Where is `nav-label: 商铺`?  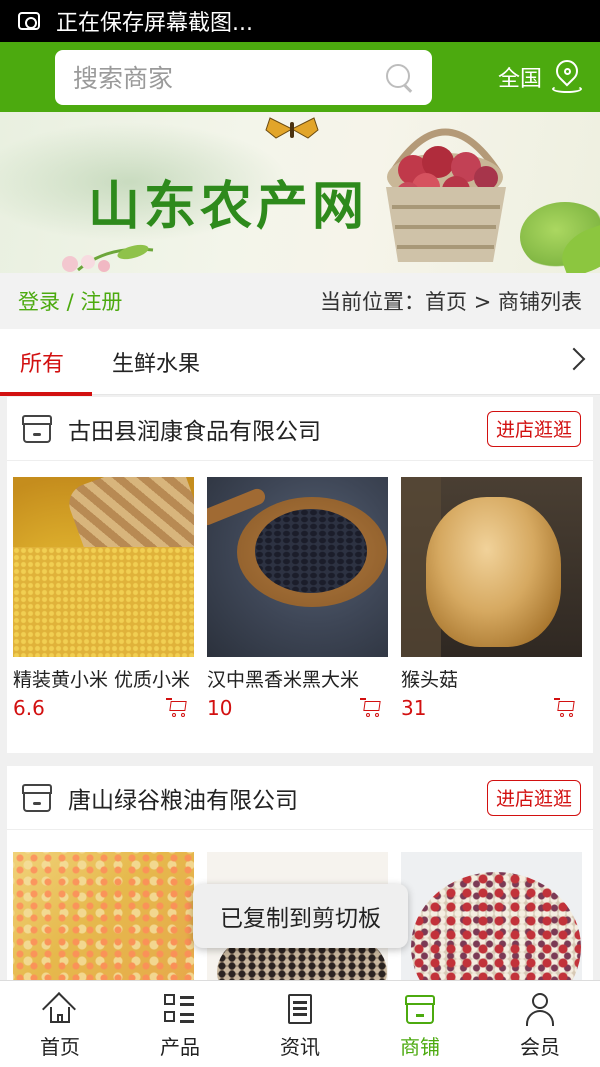 nav-label: 商铺 is located at coordinates (420, 1047).